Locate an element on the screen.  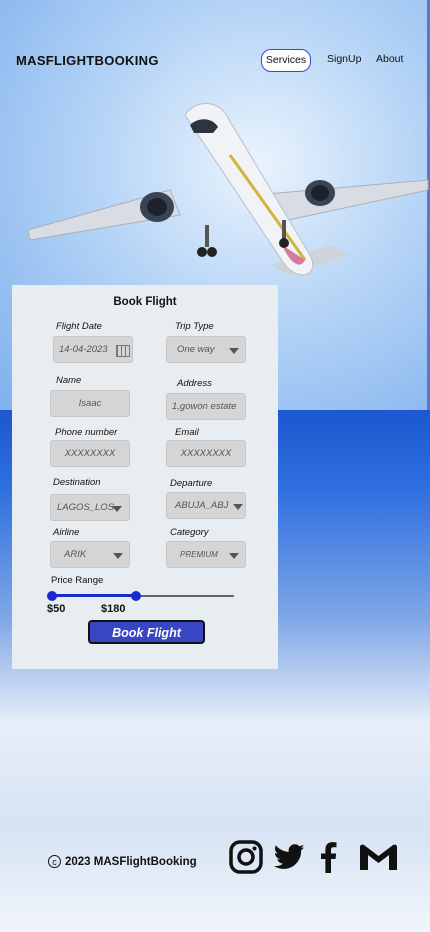
name-label: Name is located at coordinates (69, 380).